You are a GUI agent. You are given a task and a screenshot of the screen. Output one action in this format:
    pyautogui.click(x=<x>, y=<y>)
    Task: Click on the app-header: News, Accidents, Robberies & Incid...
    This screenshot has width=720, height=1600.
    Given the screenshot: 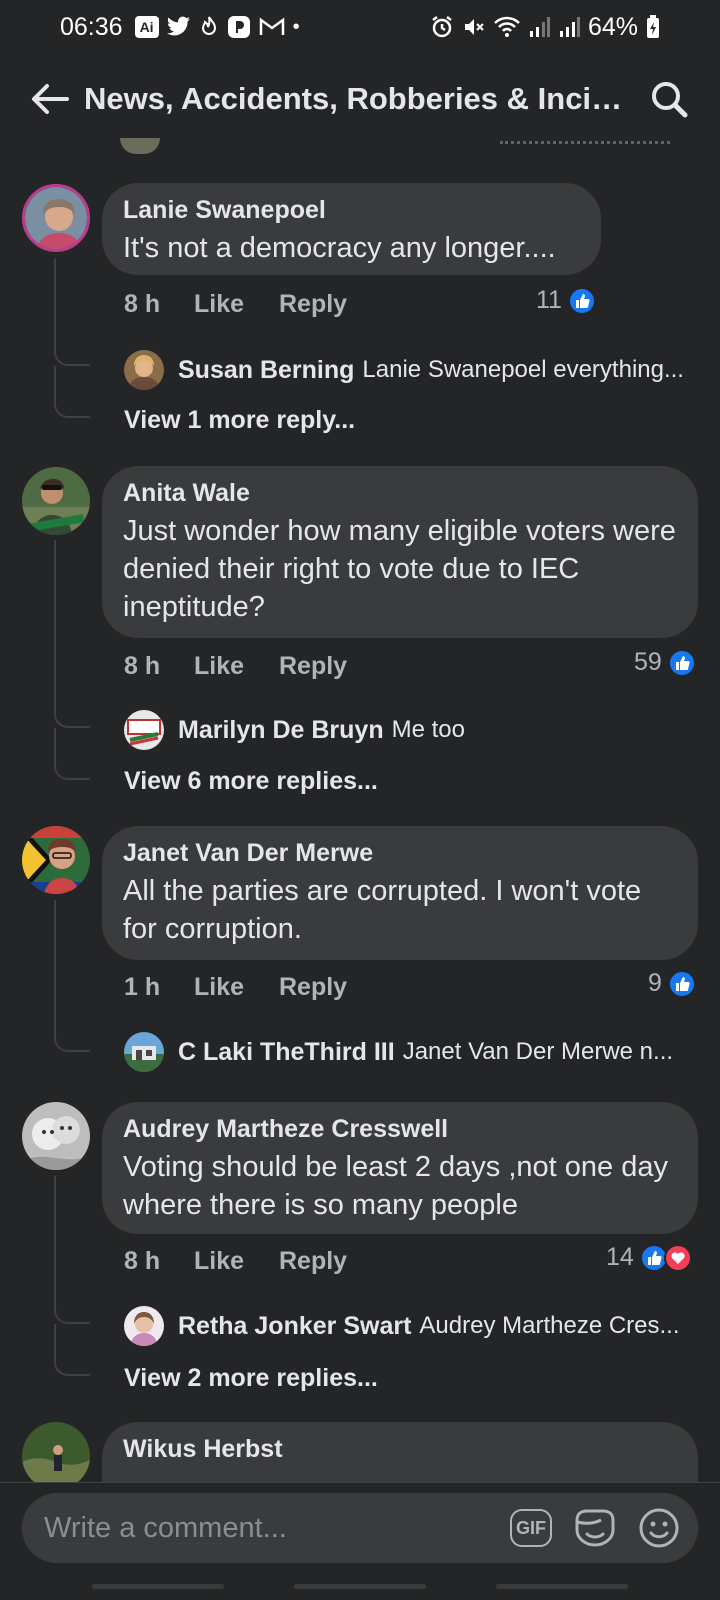 What is the action you would take?
    pyautogui.click(x=360, y=99)
    